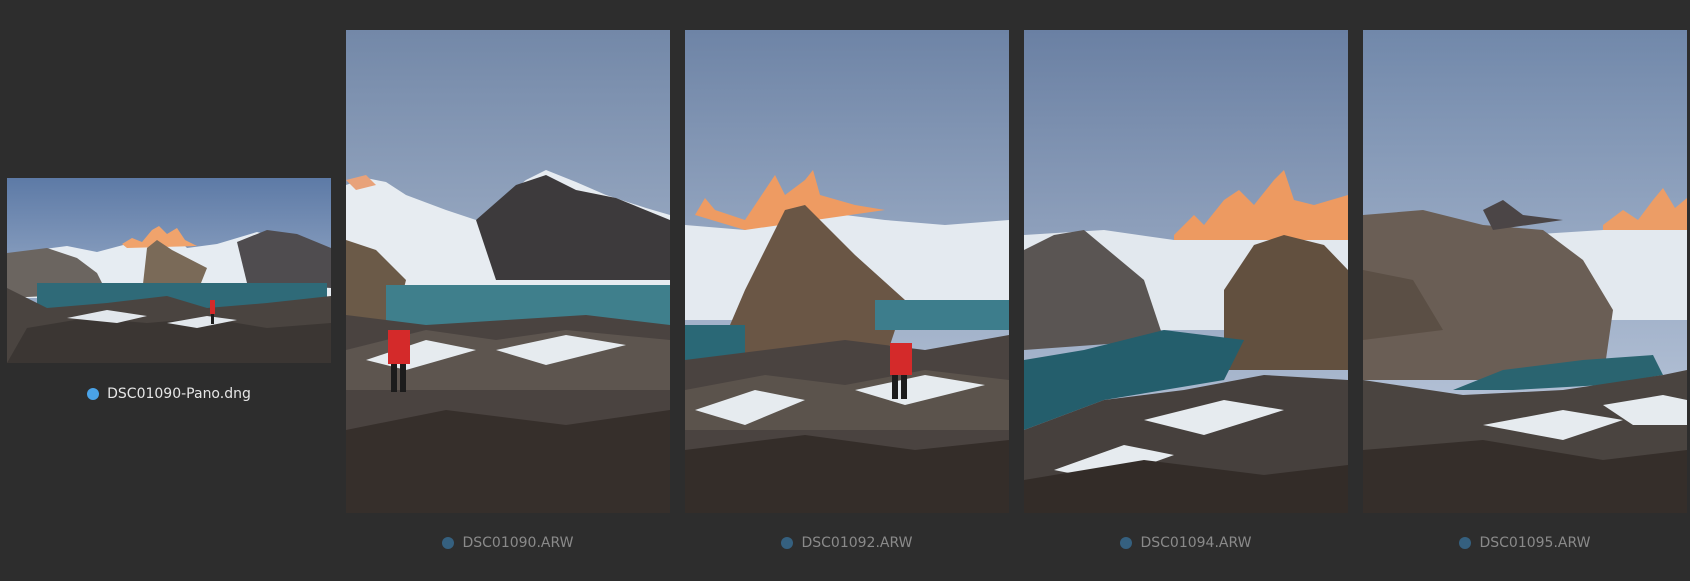  I want to click on filename-label: DSC01092.ARW, so click(857, 543).